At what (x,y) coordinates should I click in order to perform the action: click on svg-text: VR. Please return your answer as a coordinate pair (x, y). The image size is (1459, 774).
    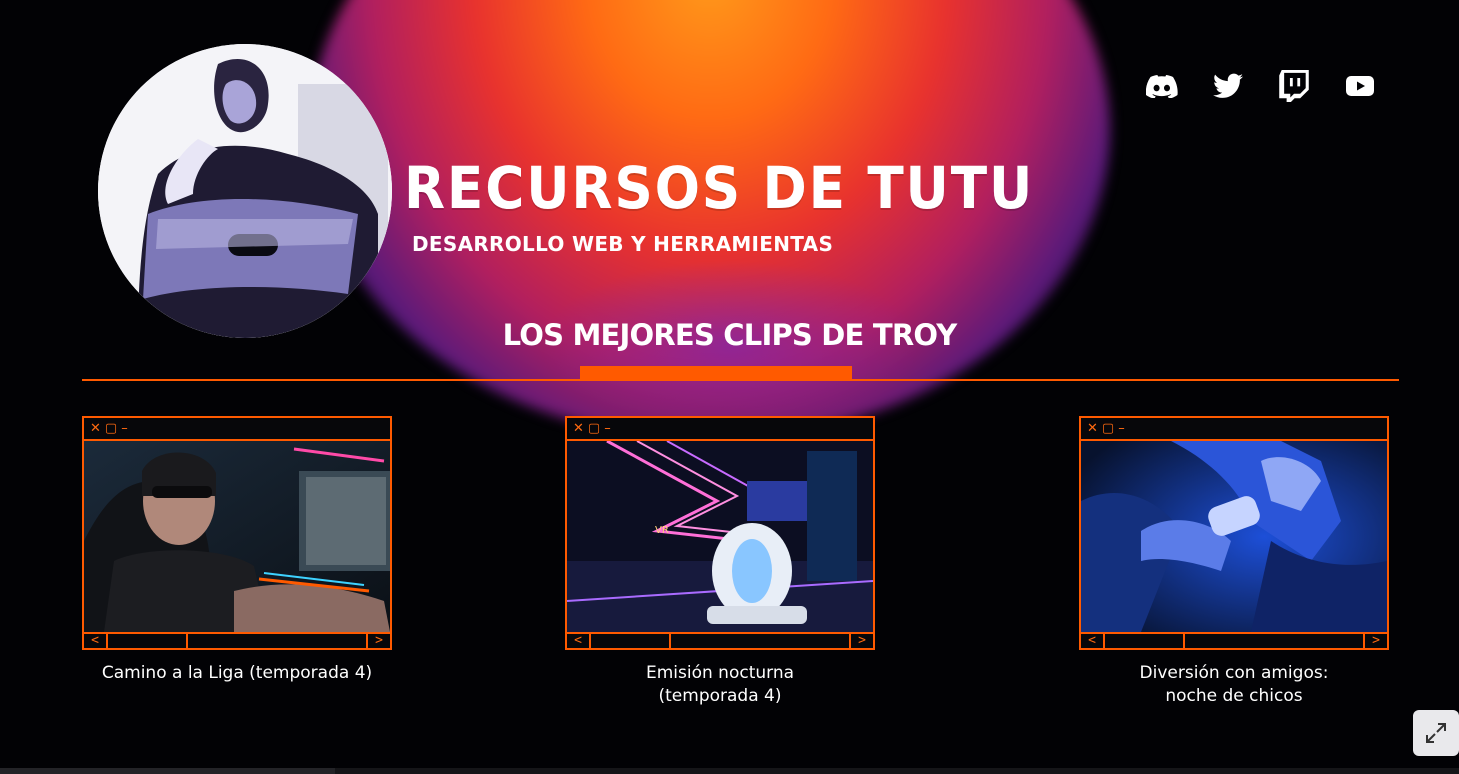
    Looking at the image, I should click on (662, 530).